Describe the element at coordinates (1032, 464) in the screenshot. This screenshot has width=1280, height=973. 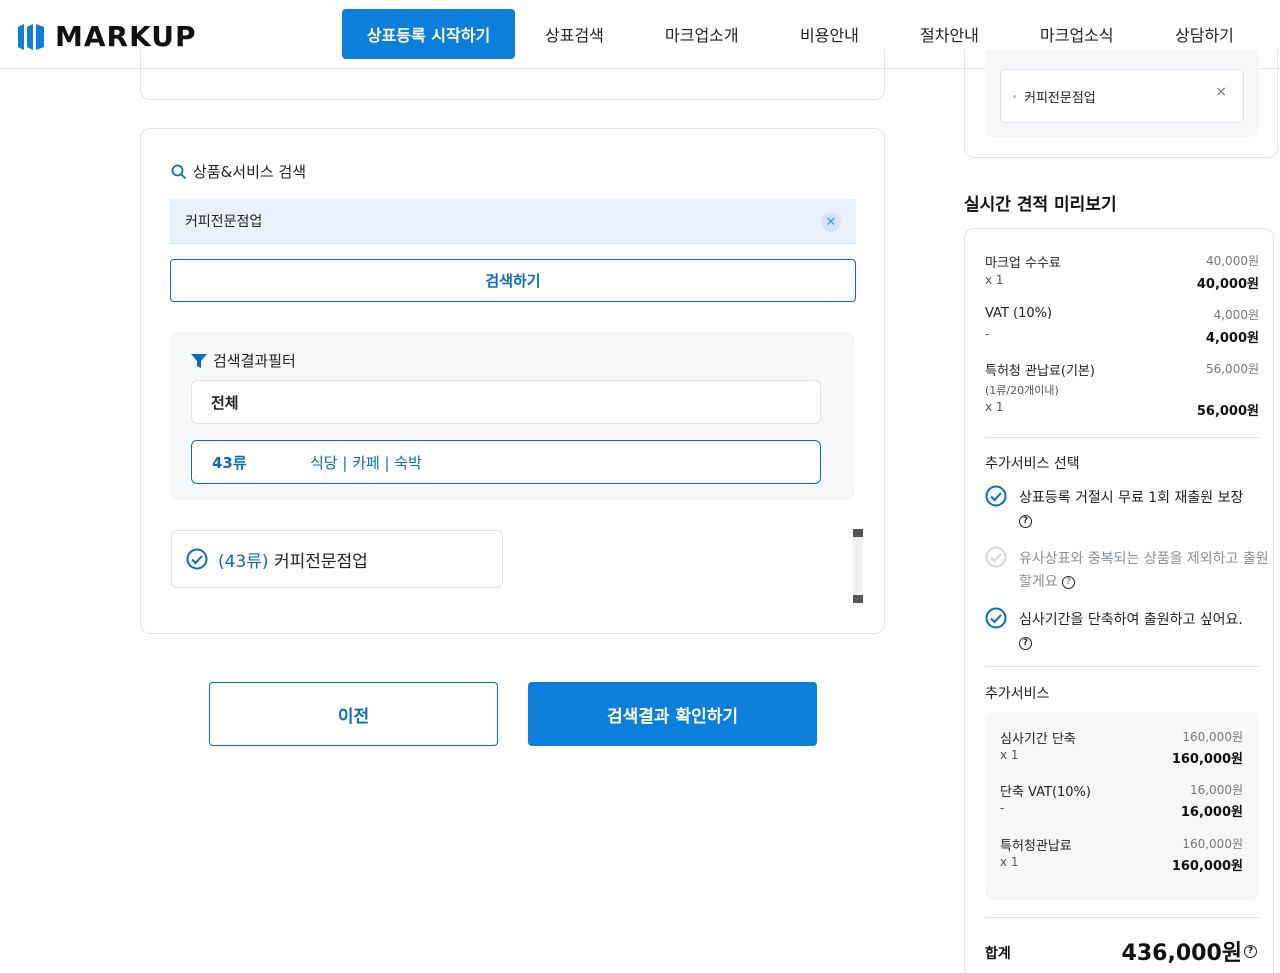
I see `options-title: 추가서비스 선택` at that location.